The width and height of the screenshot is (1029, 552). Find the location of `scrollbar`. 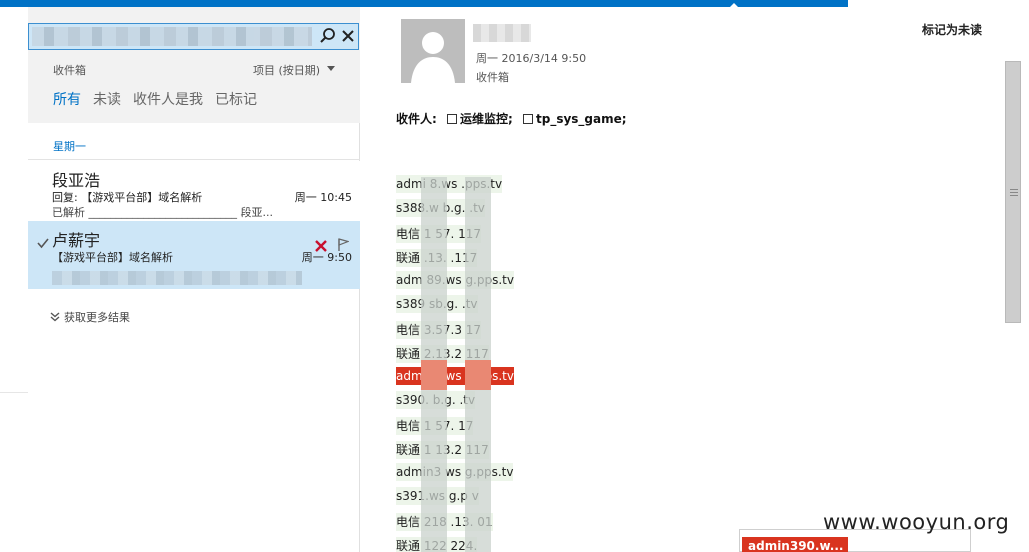

scrollbar is located at coordinates (1017, 279).